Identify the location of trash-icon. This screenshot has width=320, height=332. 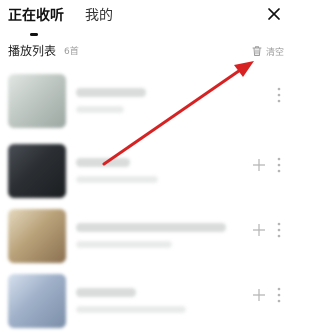
(257, 51).